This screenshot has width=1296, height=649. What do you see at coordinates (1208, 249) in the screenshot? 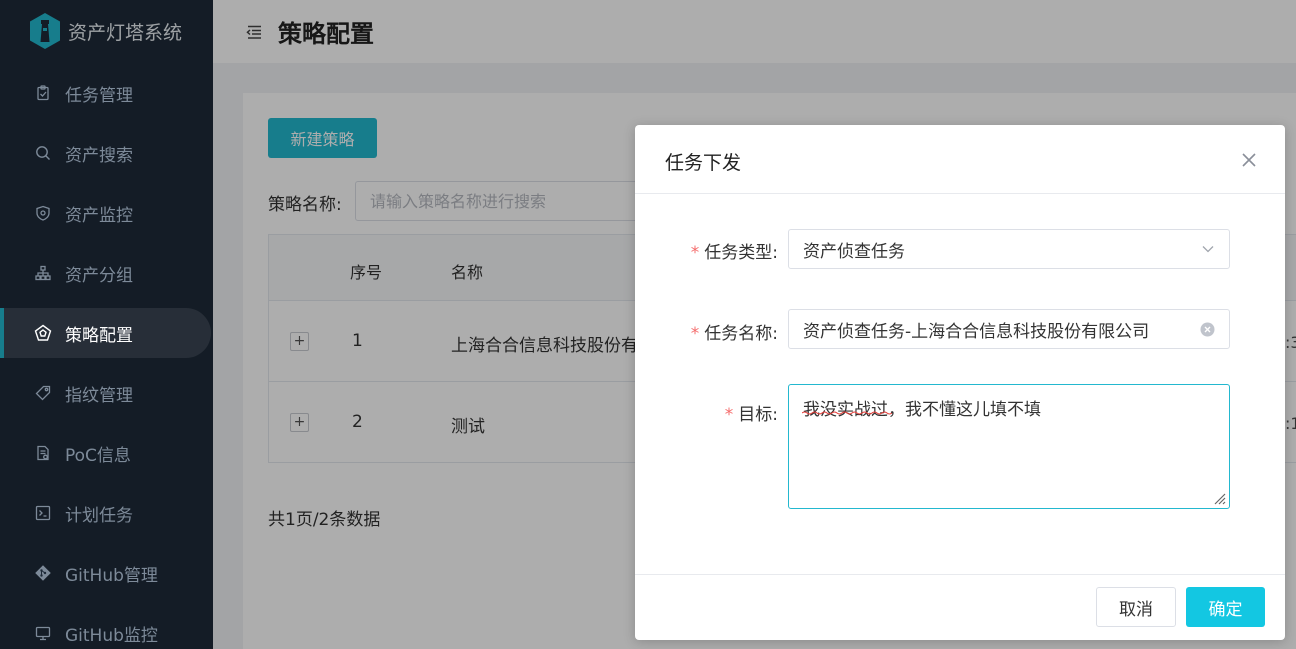
I see `chevron-down-icon` at bounding box center [1208, 249].